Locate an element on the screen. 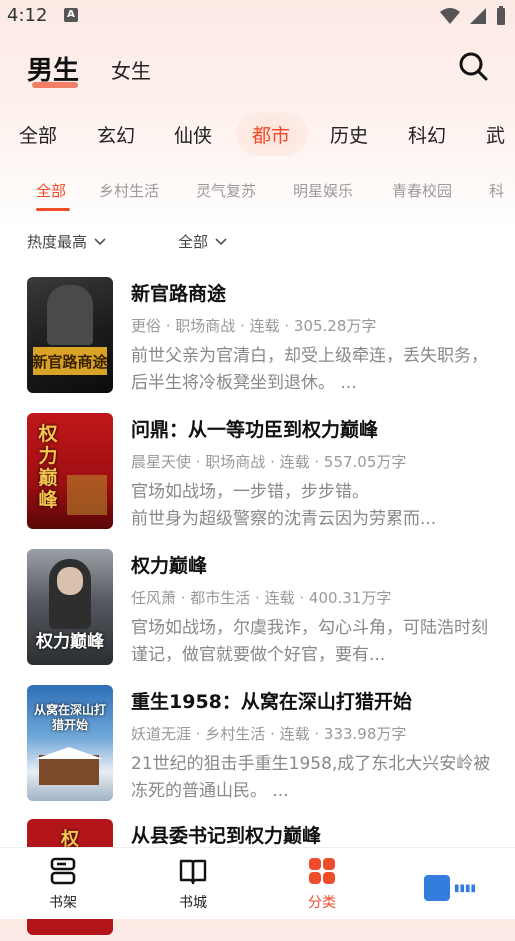  tab-wu: 武 is located at coordinates (495, 134).